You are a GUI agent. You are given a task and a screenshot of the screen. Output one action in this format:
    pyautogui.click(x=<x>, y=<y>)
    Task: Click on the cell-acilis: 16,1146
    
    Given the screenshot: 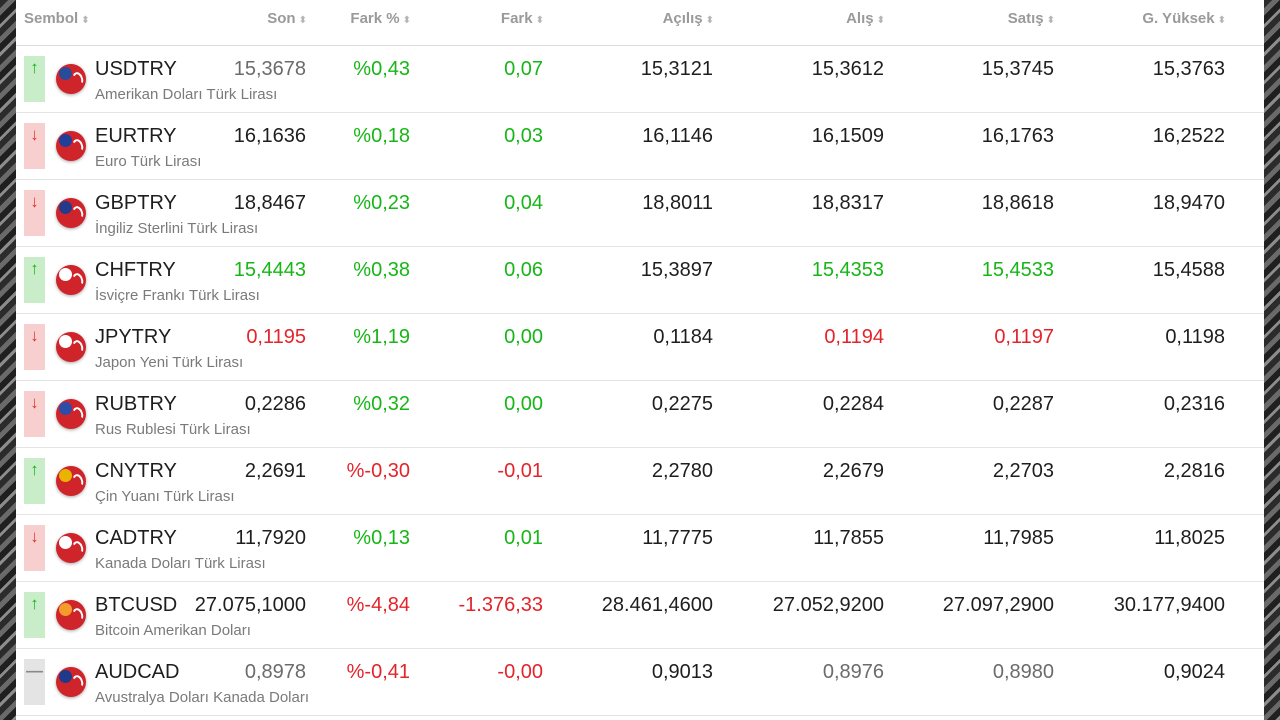 What is the action you would take?
    pyautogui.click(x=677, y=136)
    